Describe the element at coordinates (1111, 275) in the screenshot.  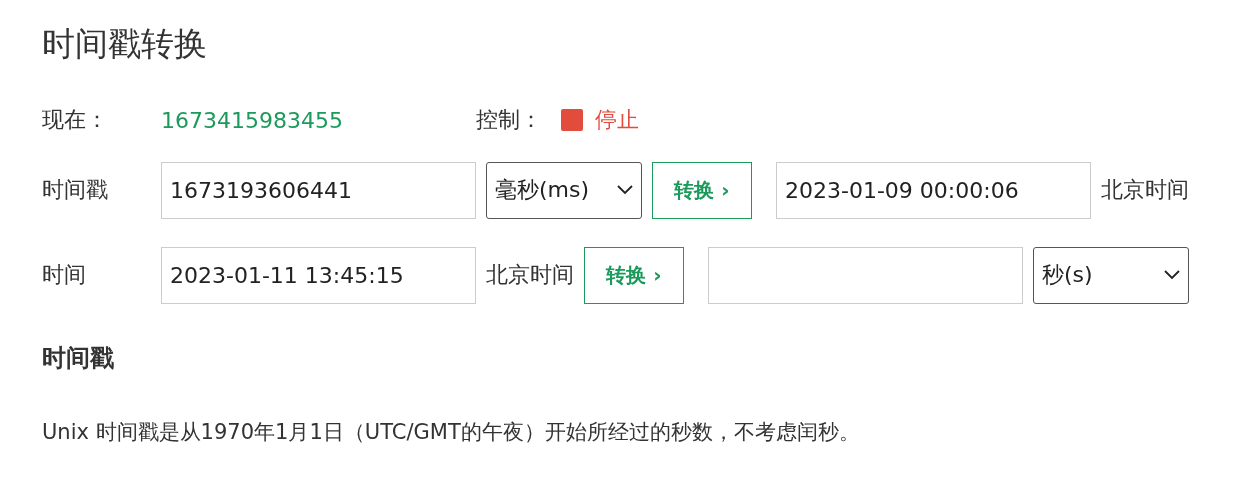
I see `unit-dropdown: 秒(s)` at that location.